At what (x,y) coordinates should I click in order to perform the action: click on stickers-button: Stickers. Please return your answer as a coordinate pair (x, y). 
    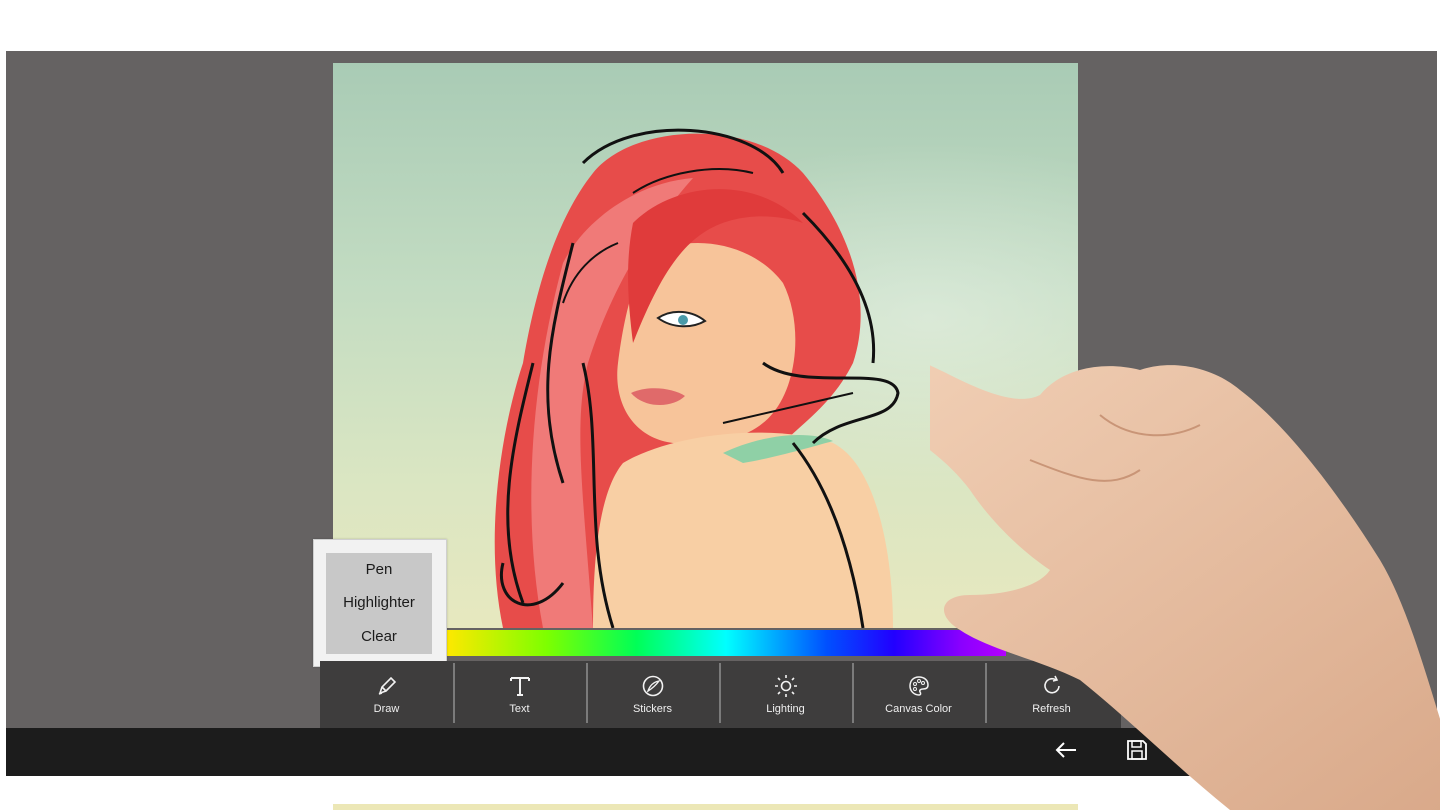
    Looking at the image, I should click on (652, 695).